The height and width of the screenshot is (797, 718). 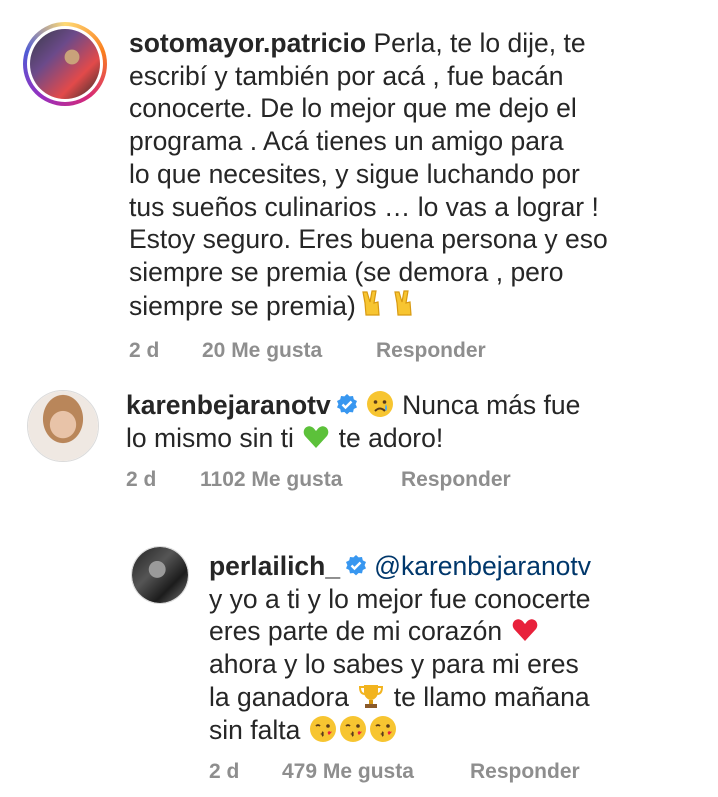 I want to click on comment-line: ahora y lo sabes y para mi eres, so click(x=394, y=664).